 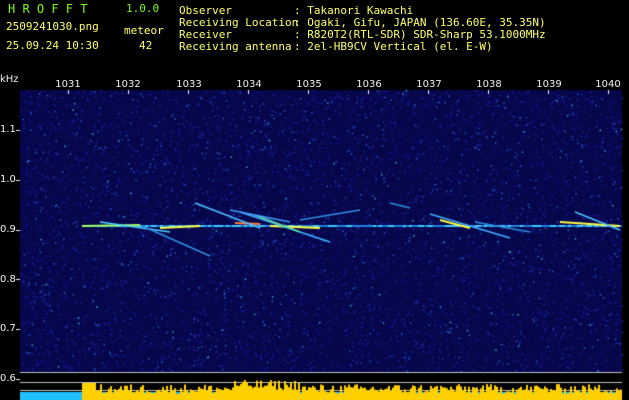 What do you see at coordinates (235, 46) in the screenshot?
I see `info-label-antenna: Receiving antenna` at bounding box center [235, 46].